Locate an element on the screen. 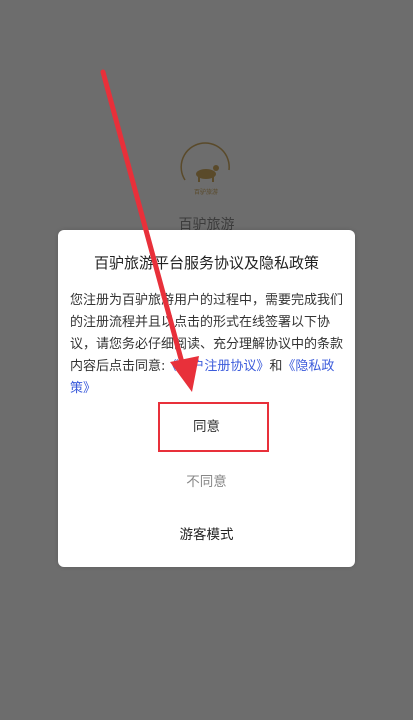 The image size is (413, 720). dialog-title: 百驴旅游平台服务协议及隐私政策 is located at coordinates (206, 263).